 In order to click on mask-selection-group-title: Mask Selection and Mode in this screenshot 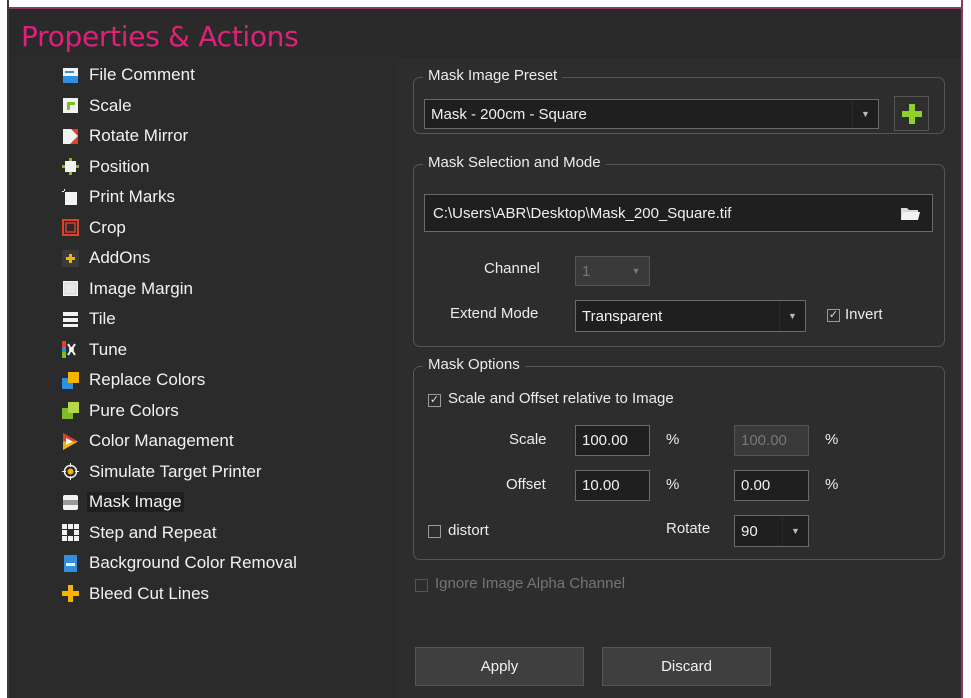, I will do `click(514, 162)`.